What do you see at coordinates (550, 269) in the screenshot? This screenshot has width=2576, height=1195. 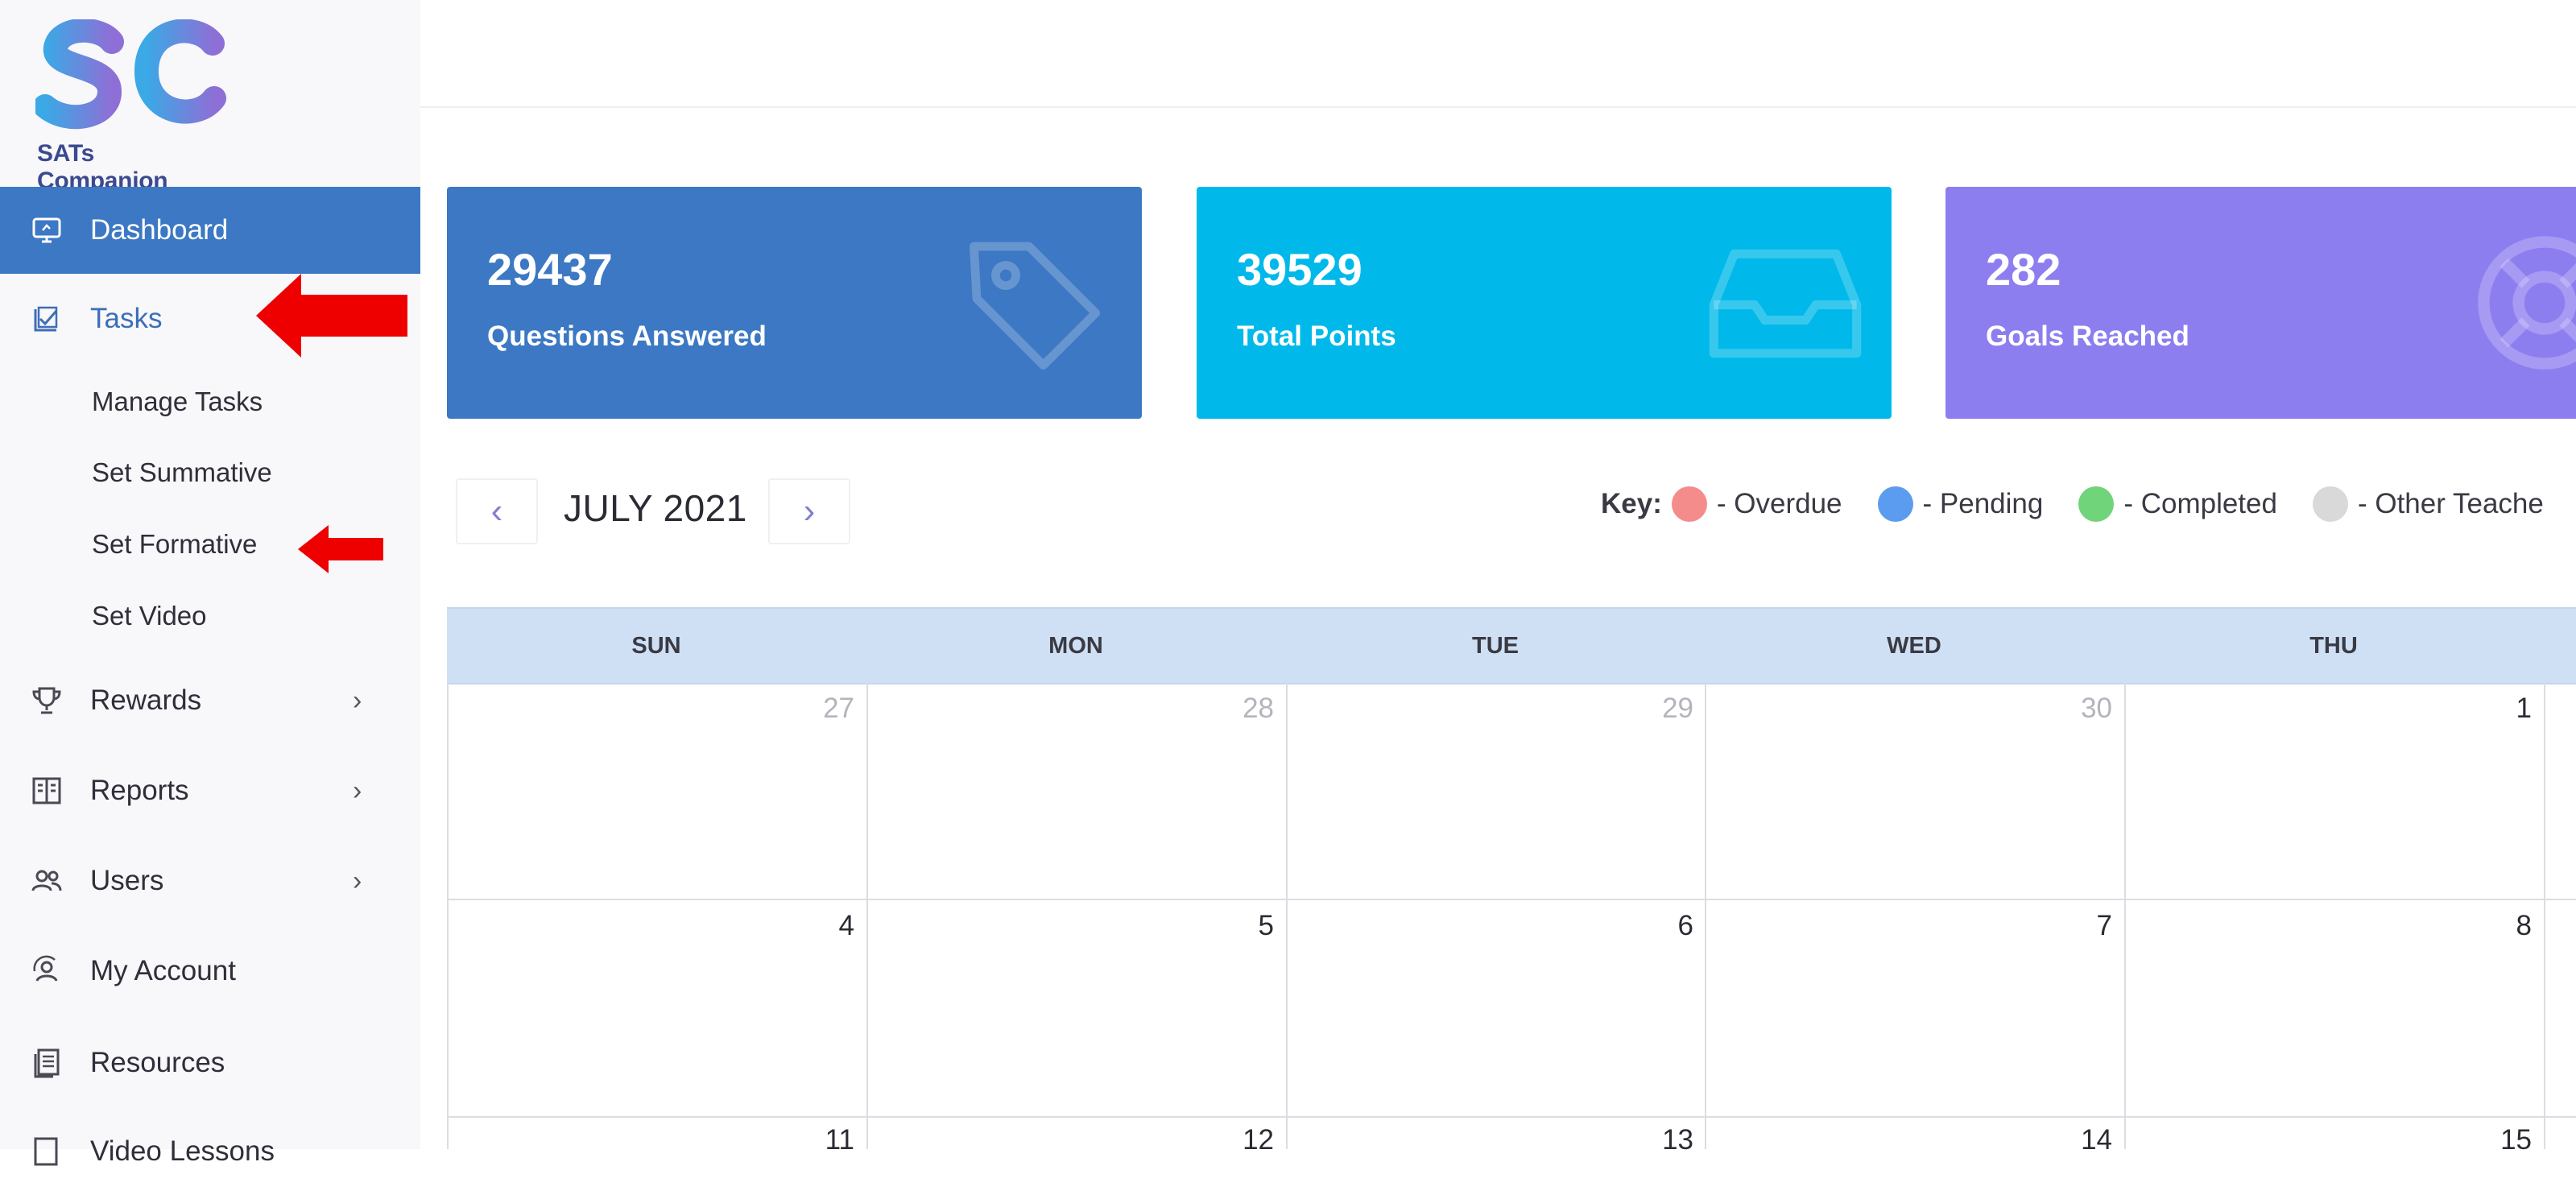 I see `stat-value: 29437` at bounding box center [550, 269].